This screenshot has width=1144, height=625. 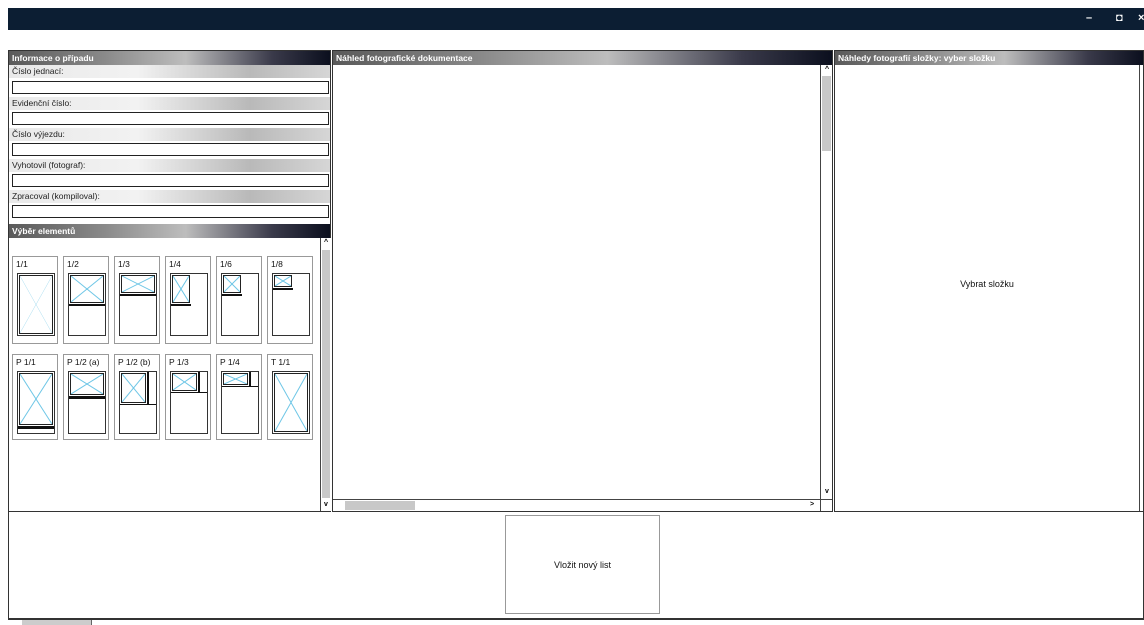 What do you see at coordinates (826, 282) in the screenshot?
I see `preview-vertical-scrollbar: ^ v` at bounding box center [826, 282].